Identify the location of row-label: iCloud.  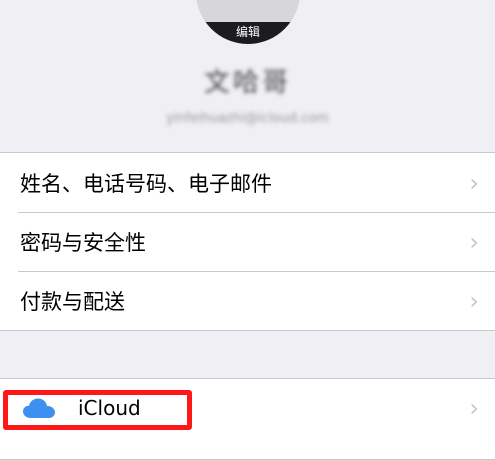
(109, 408).